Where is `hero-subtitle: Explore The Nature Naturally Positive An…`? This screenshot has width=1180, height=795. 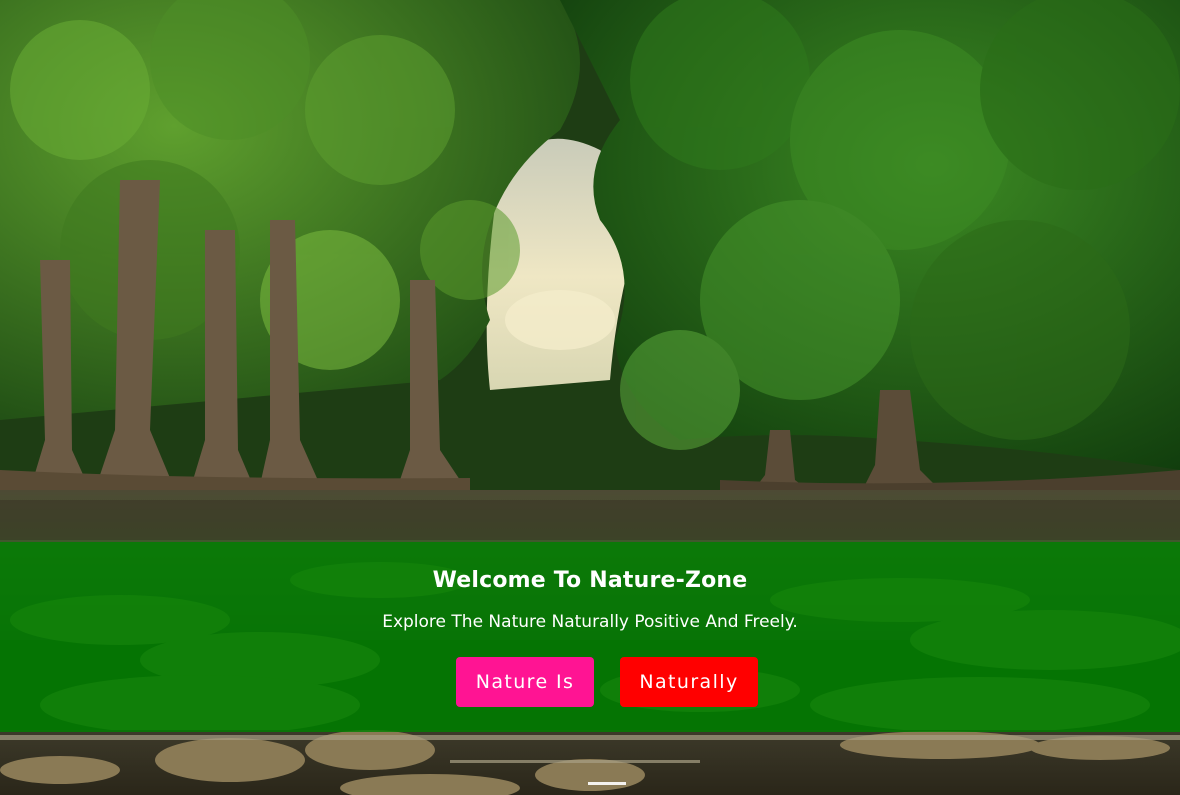 hero-subtitle: Explore The Nature Naturally Positive An… is located at coordinates (590, 622).